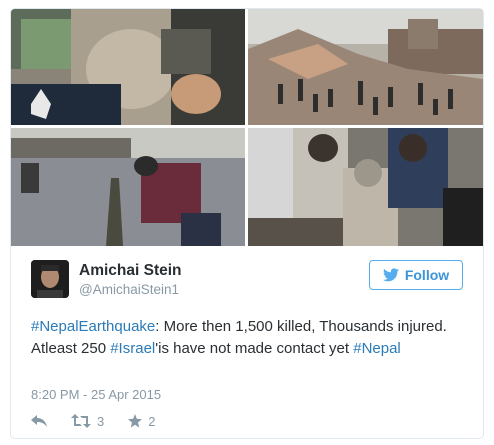 This screenshot has height=445, width=494. Describe the element at coordinates (93, 326) in the screenshot. I see `hashtag-nepal-earthquake: #NepalEarthquake` at that location.